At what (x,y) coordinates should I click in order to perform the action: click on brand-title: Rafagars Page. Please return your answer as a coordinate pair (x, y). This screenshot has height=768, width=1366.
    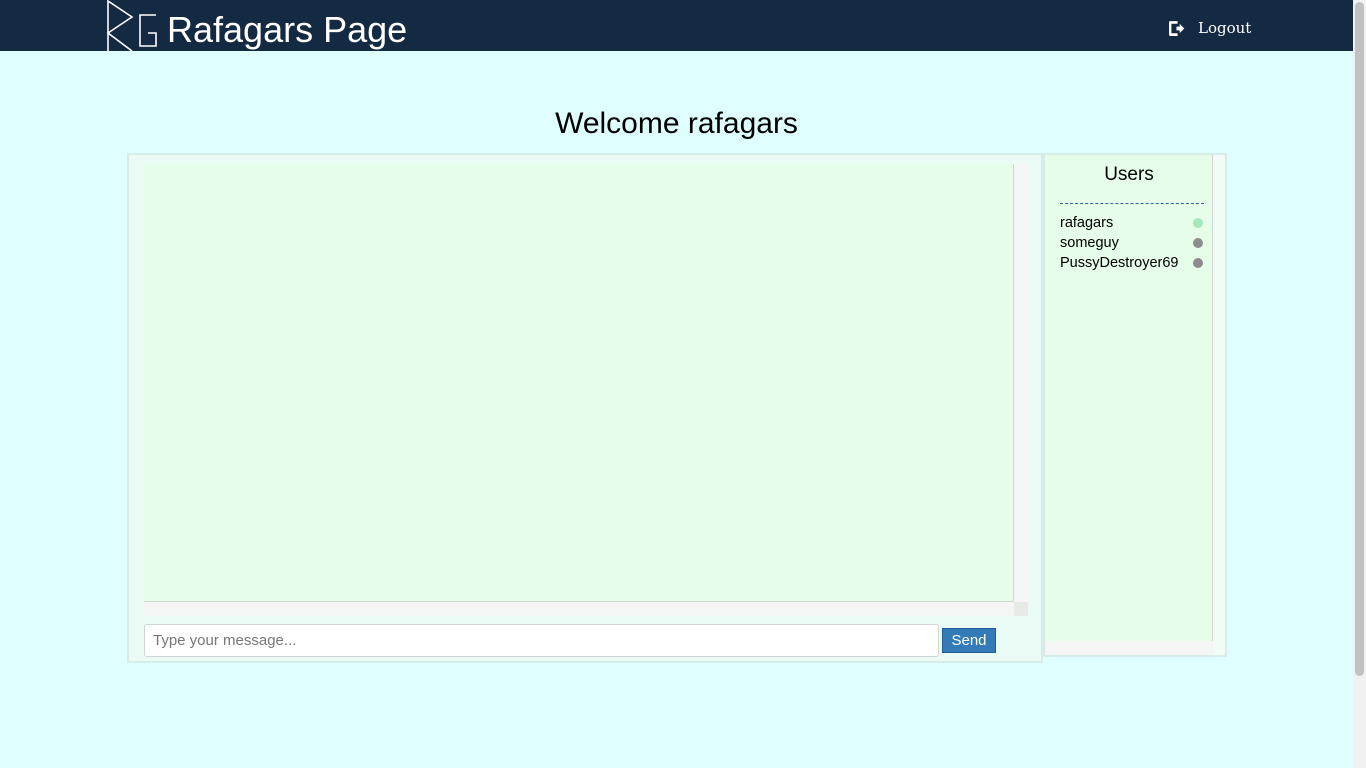
    Looking at the image, I should click on (287, 30).